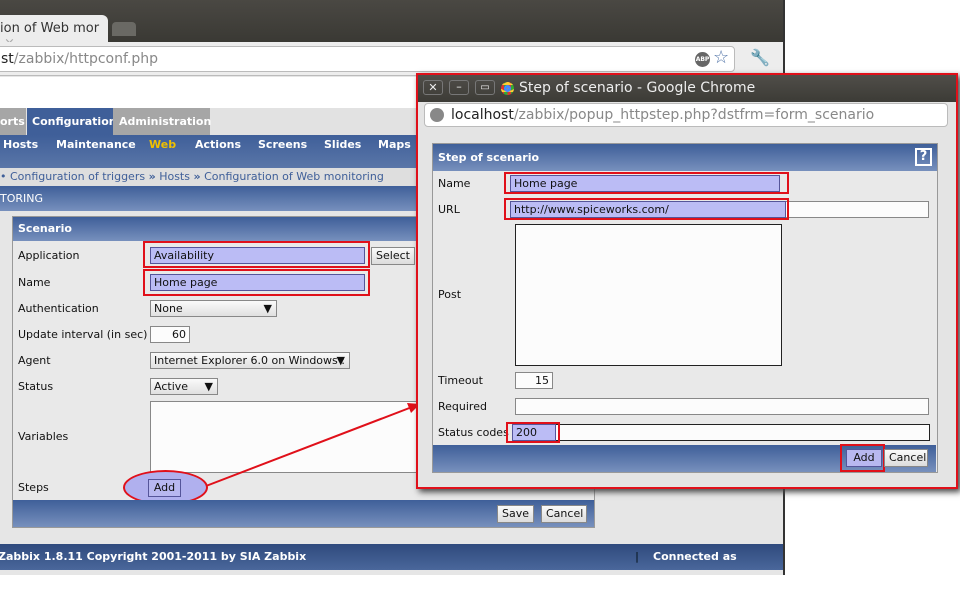 This screenshot has height=596, width=960. I want to click on help-icon: ?, so click(923, 157).